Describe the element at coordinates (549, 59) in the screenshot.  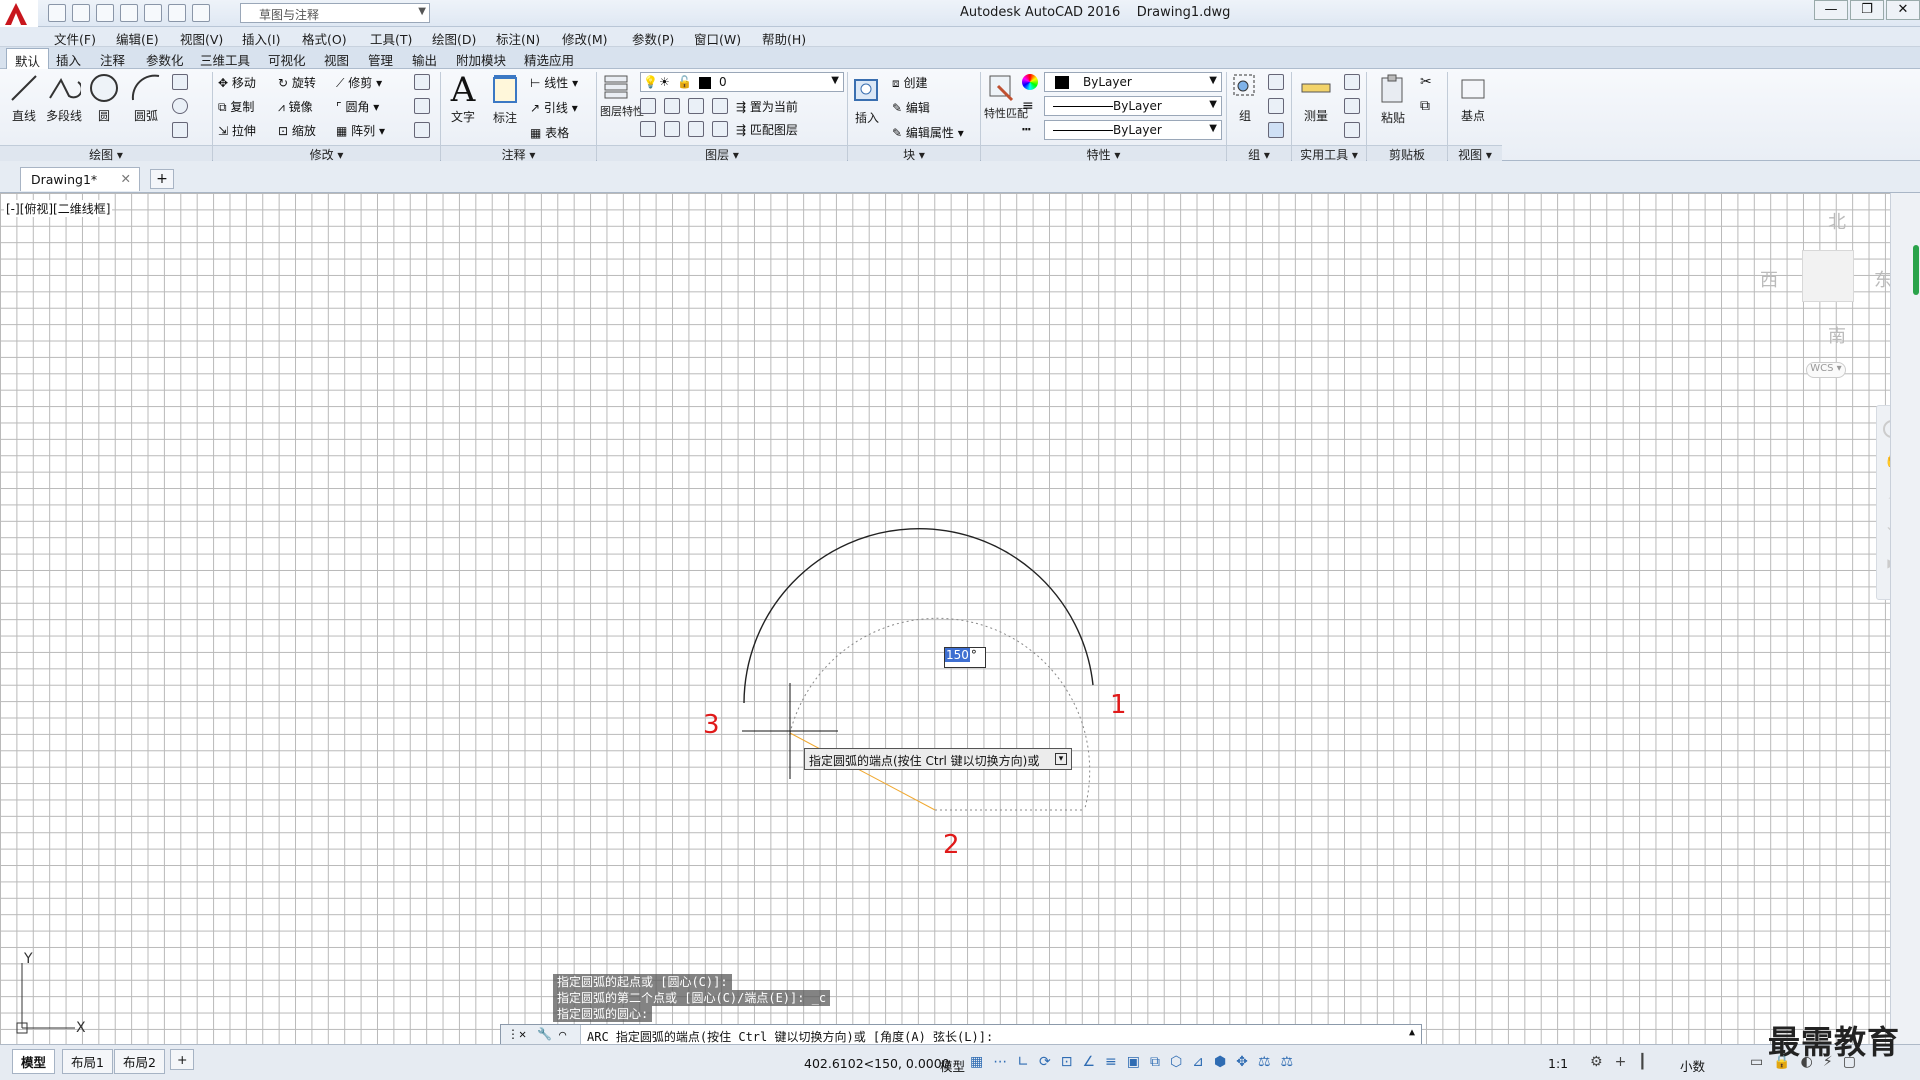
I see `tab-featured-apps: 精选应用` at that location.